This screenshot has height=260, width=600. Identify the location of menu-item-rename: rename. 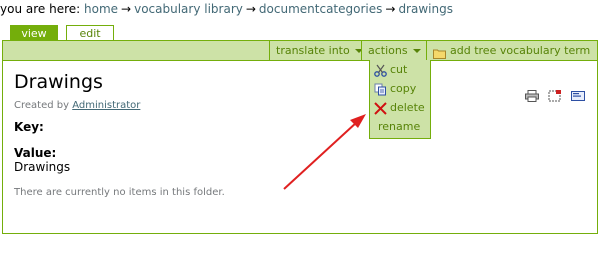
(400, 126).